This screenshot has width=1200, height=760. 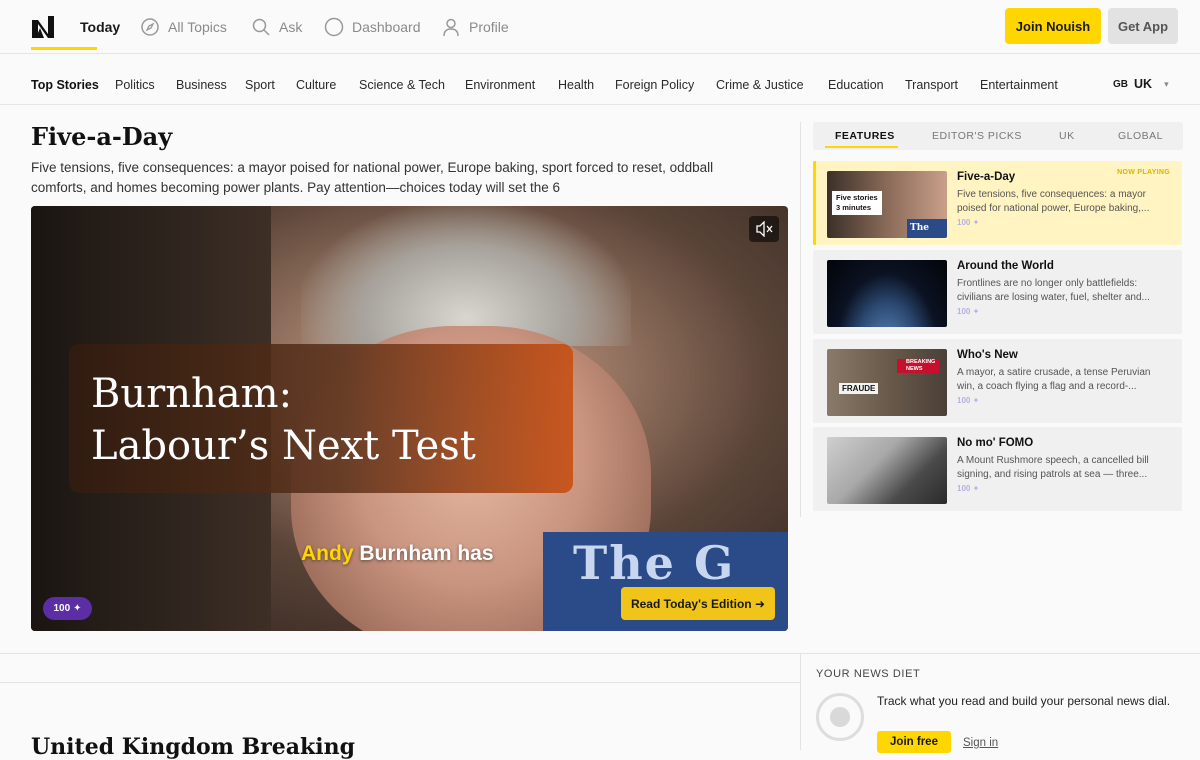 What do you see at coordinates (854, 207) in the screenshot?
I see `thumb-label-2: 3 minutes` at bounding box center [854, 207].